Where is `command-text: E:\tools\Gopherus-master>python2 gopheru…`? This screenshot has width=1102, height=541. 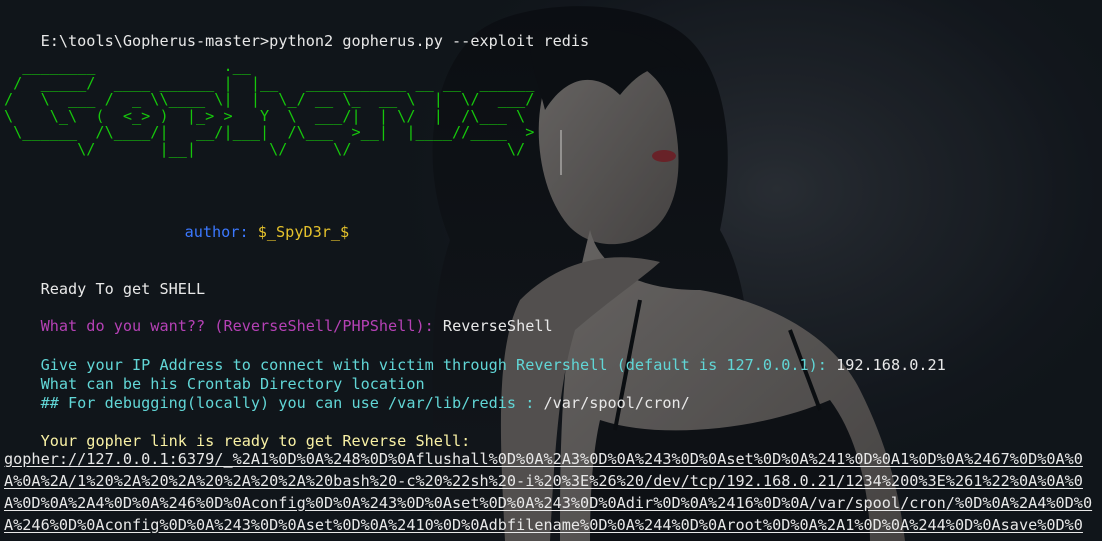
command-text: E:\tools\Gopherus-master>python2 gopheru… is located at coordinates (315, 41).